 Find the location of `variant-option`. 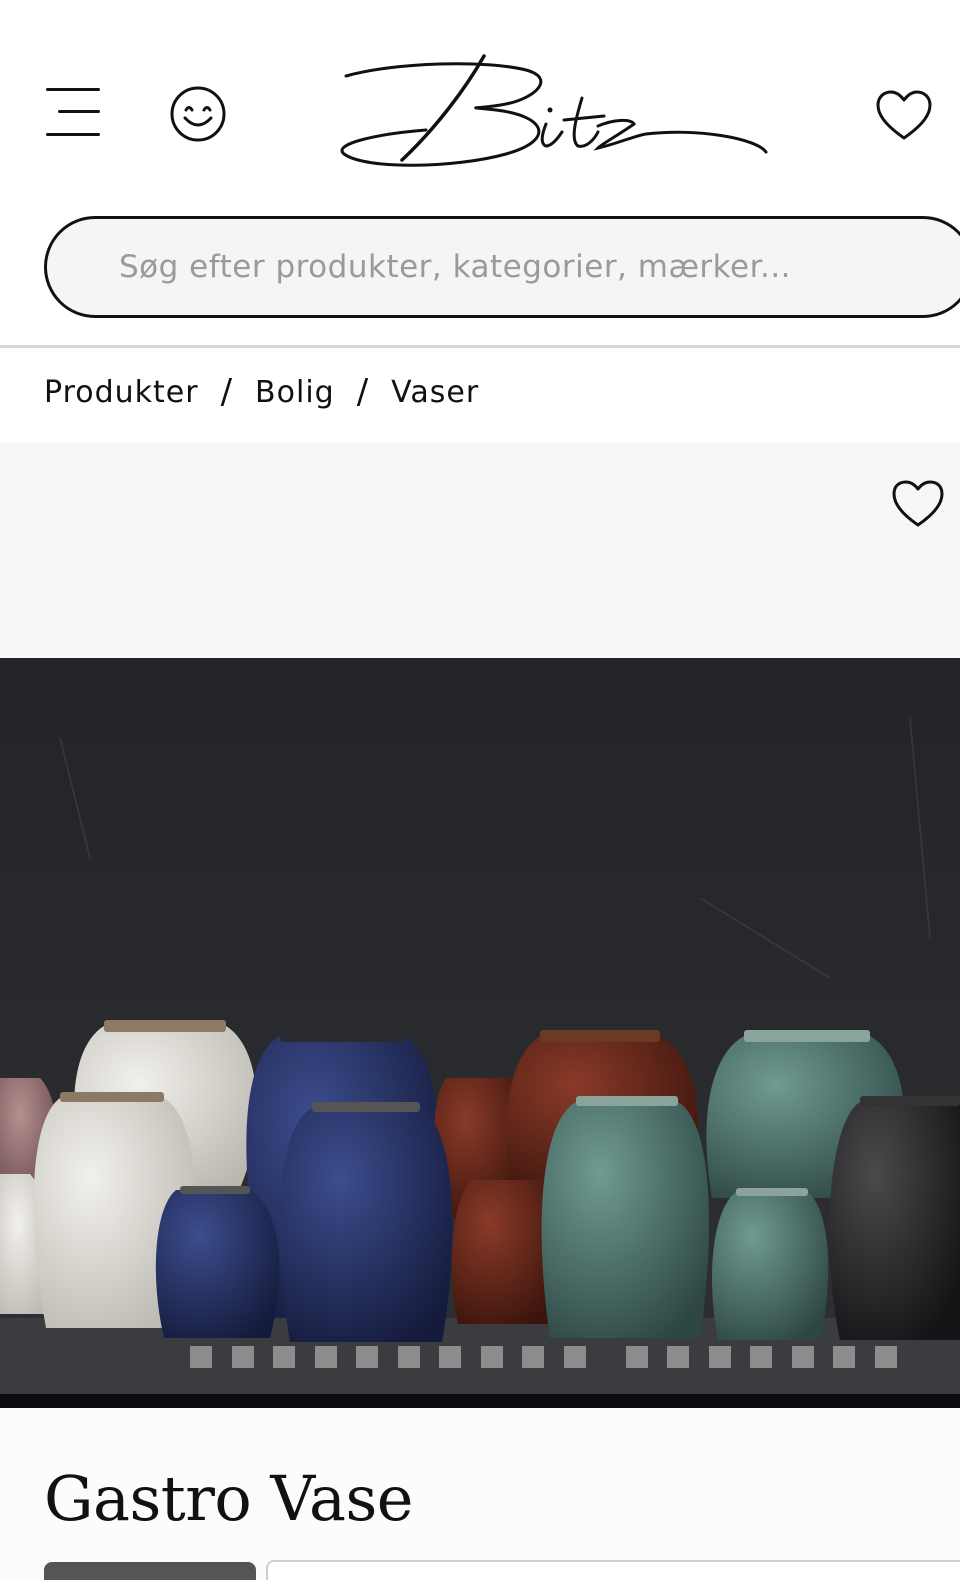

variant-option is located at coordinates (613, 1570).